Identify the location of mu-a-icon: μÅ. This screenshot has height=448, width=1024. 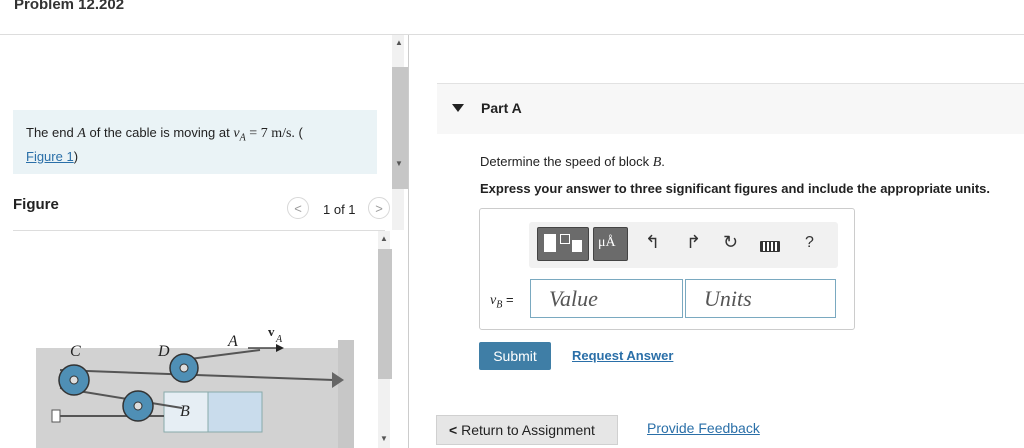
(607, 242).